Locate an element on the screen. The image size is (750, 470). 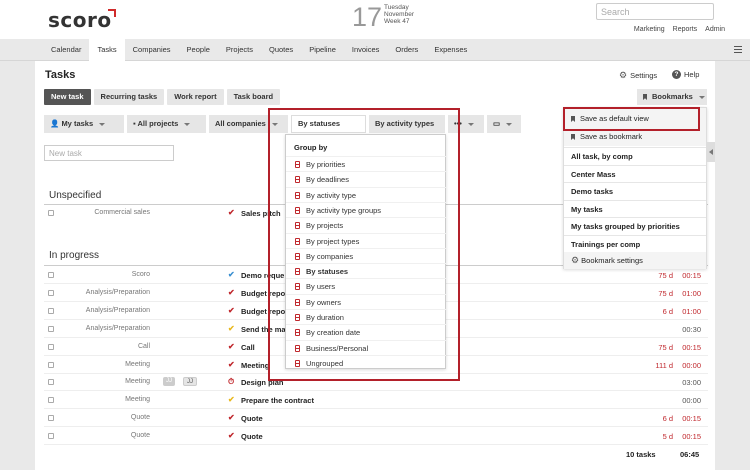
date-weekday: Tuesday is located at coordinates (396, 7).